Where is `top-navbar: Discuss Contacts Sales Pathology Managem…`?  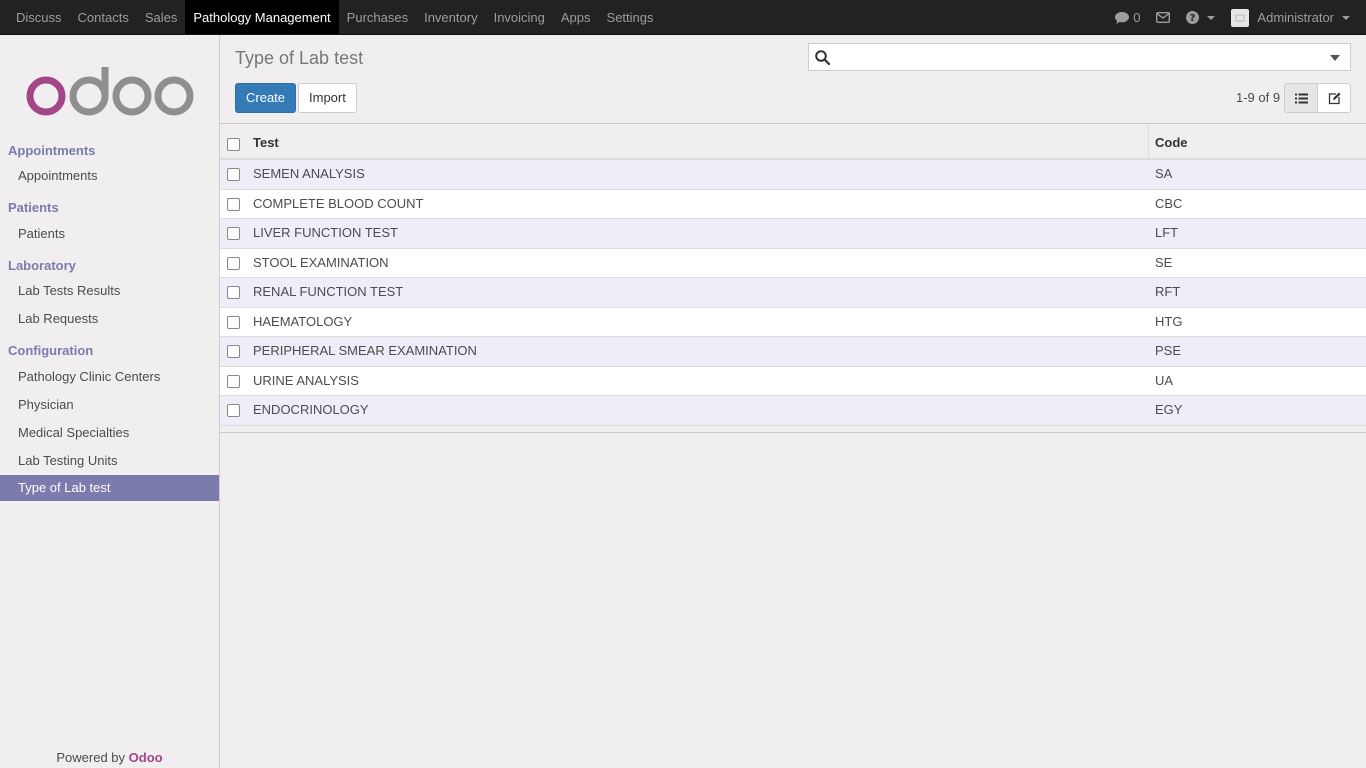
top-navbar: Discuss Contacts Sales Pathology Managem… is located at coordinates (683, 17).